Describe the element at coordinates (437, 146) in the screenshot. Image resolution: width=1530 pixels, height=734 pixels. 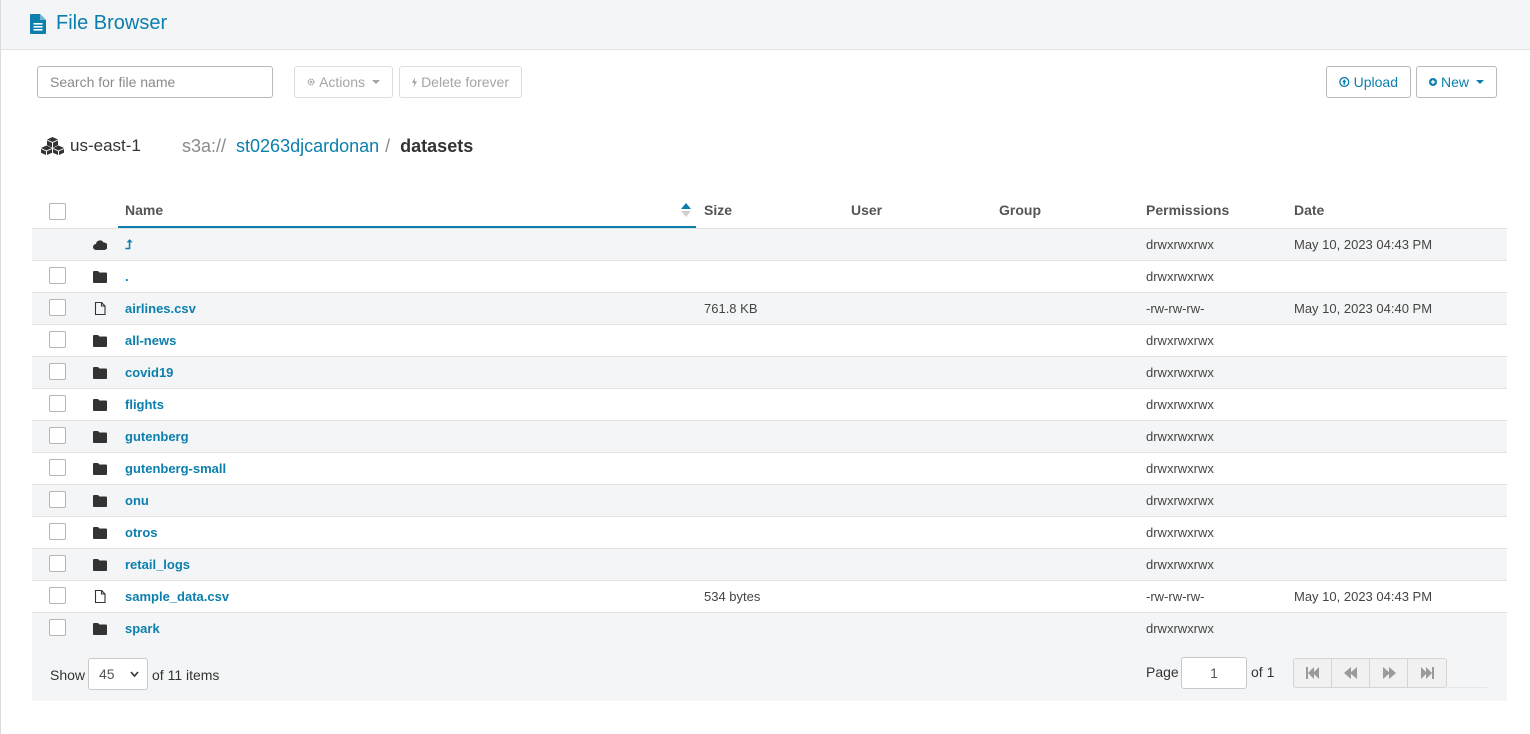
I see `breadcrumb-current: datasets` at that location.